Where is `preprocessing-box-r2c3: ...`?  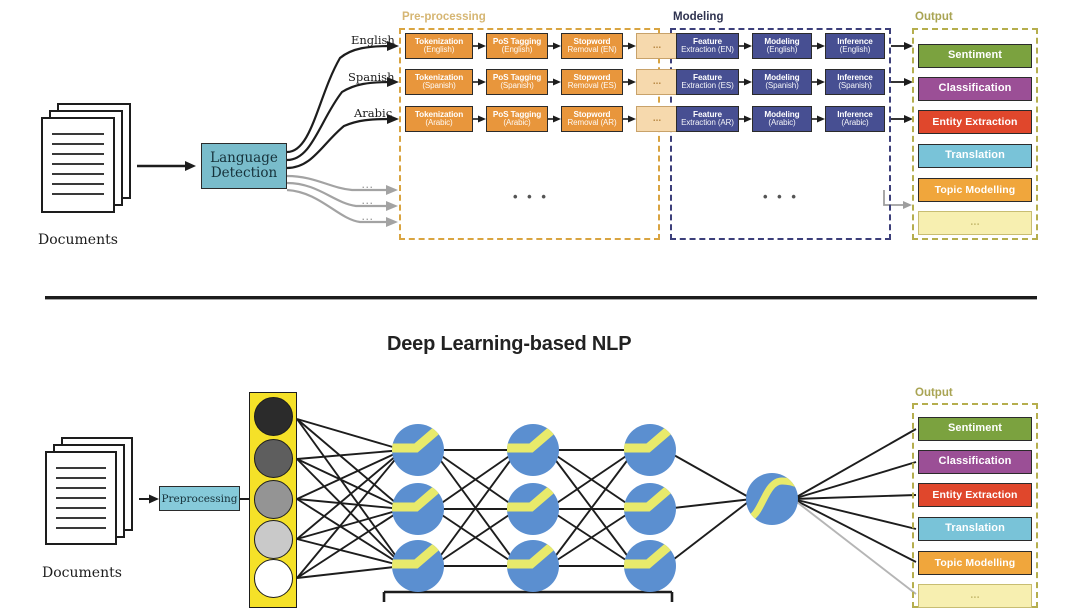
preprocessing-box-r2c3: ... is located at coordinates (657, 119).